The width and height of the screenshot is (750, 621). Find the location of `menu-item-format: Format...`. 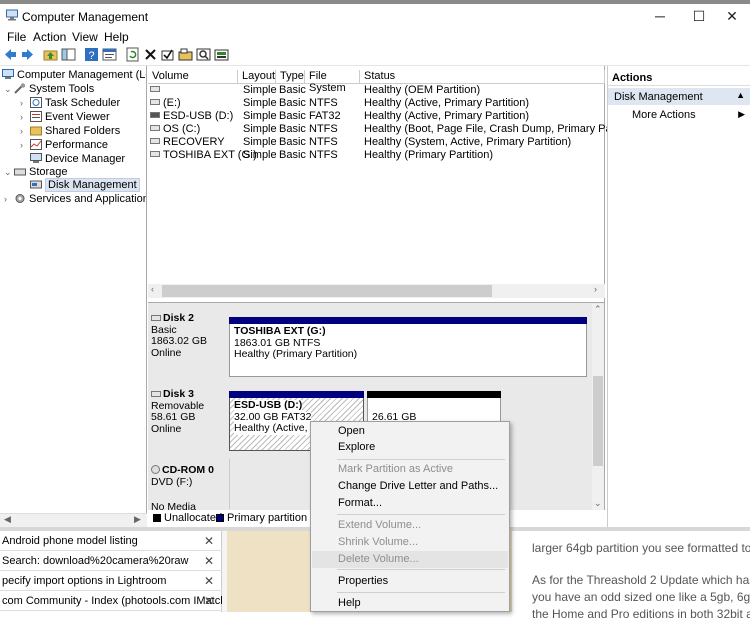

menu-item-format: Format... is located at coordinates (410, 503).